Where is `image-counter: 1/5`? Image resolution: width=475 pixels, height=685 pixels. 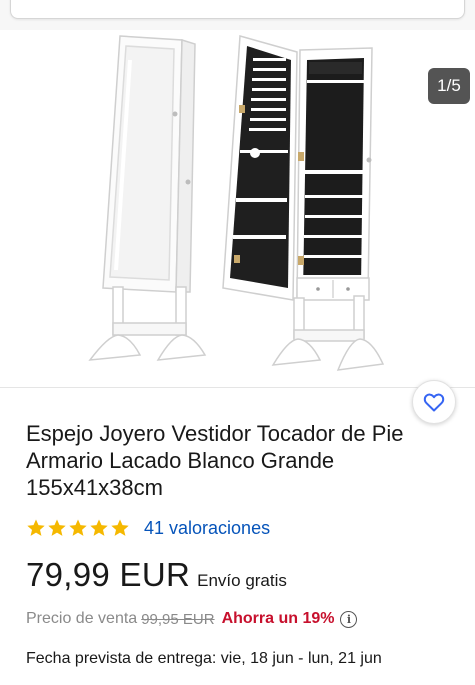 image-counter: 1/5 is located at coordinates (449, 86).